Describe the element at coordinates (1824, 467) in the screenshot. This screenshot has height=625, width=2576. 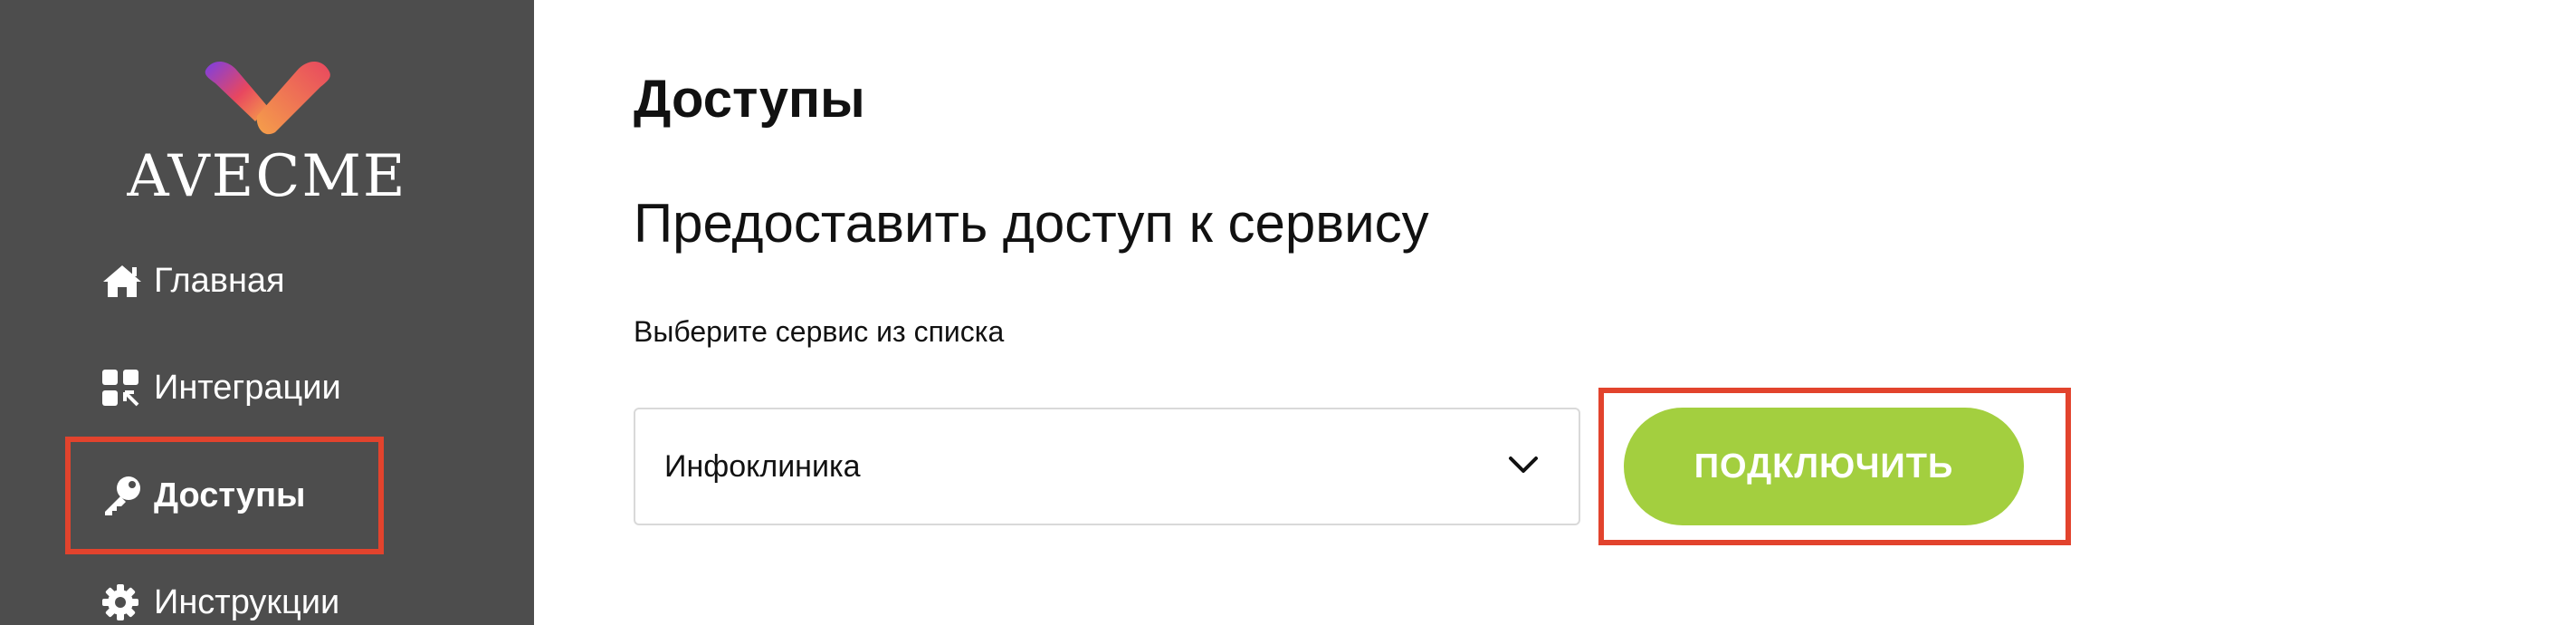
I see `connect-button: ПОДКЛЮЧИТЬ` at that location.